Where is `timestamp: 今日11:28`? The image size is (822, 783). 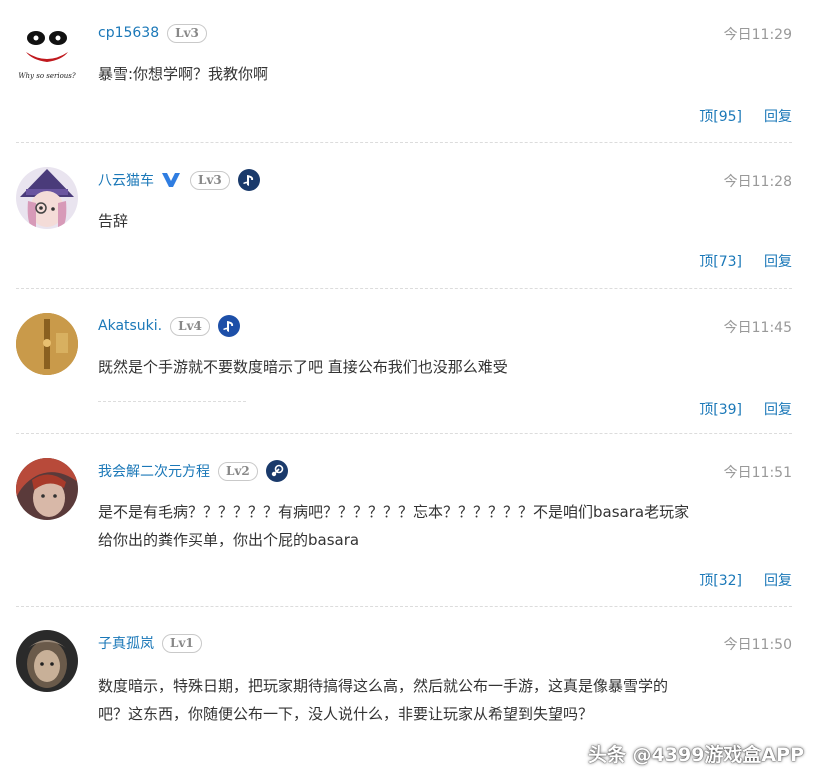 timestamp: 今日11:28 is located at coordinates (757, 182).